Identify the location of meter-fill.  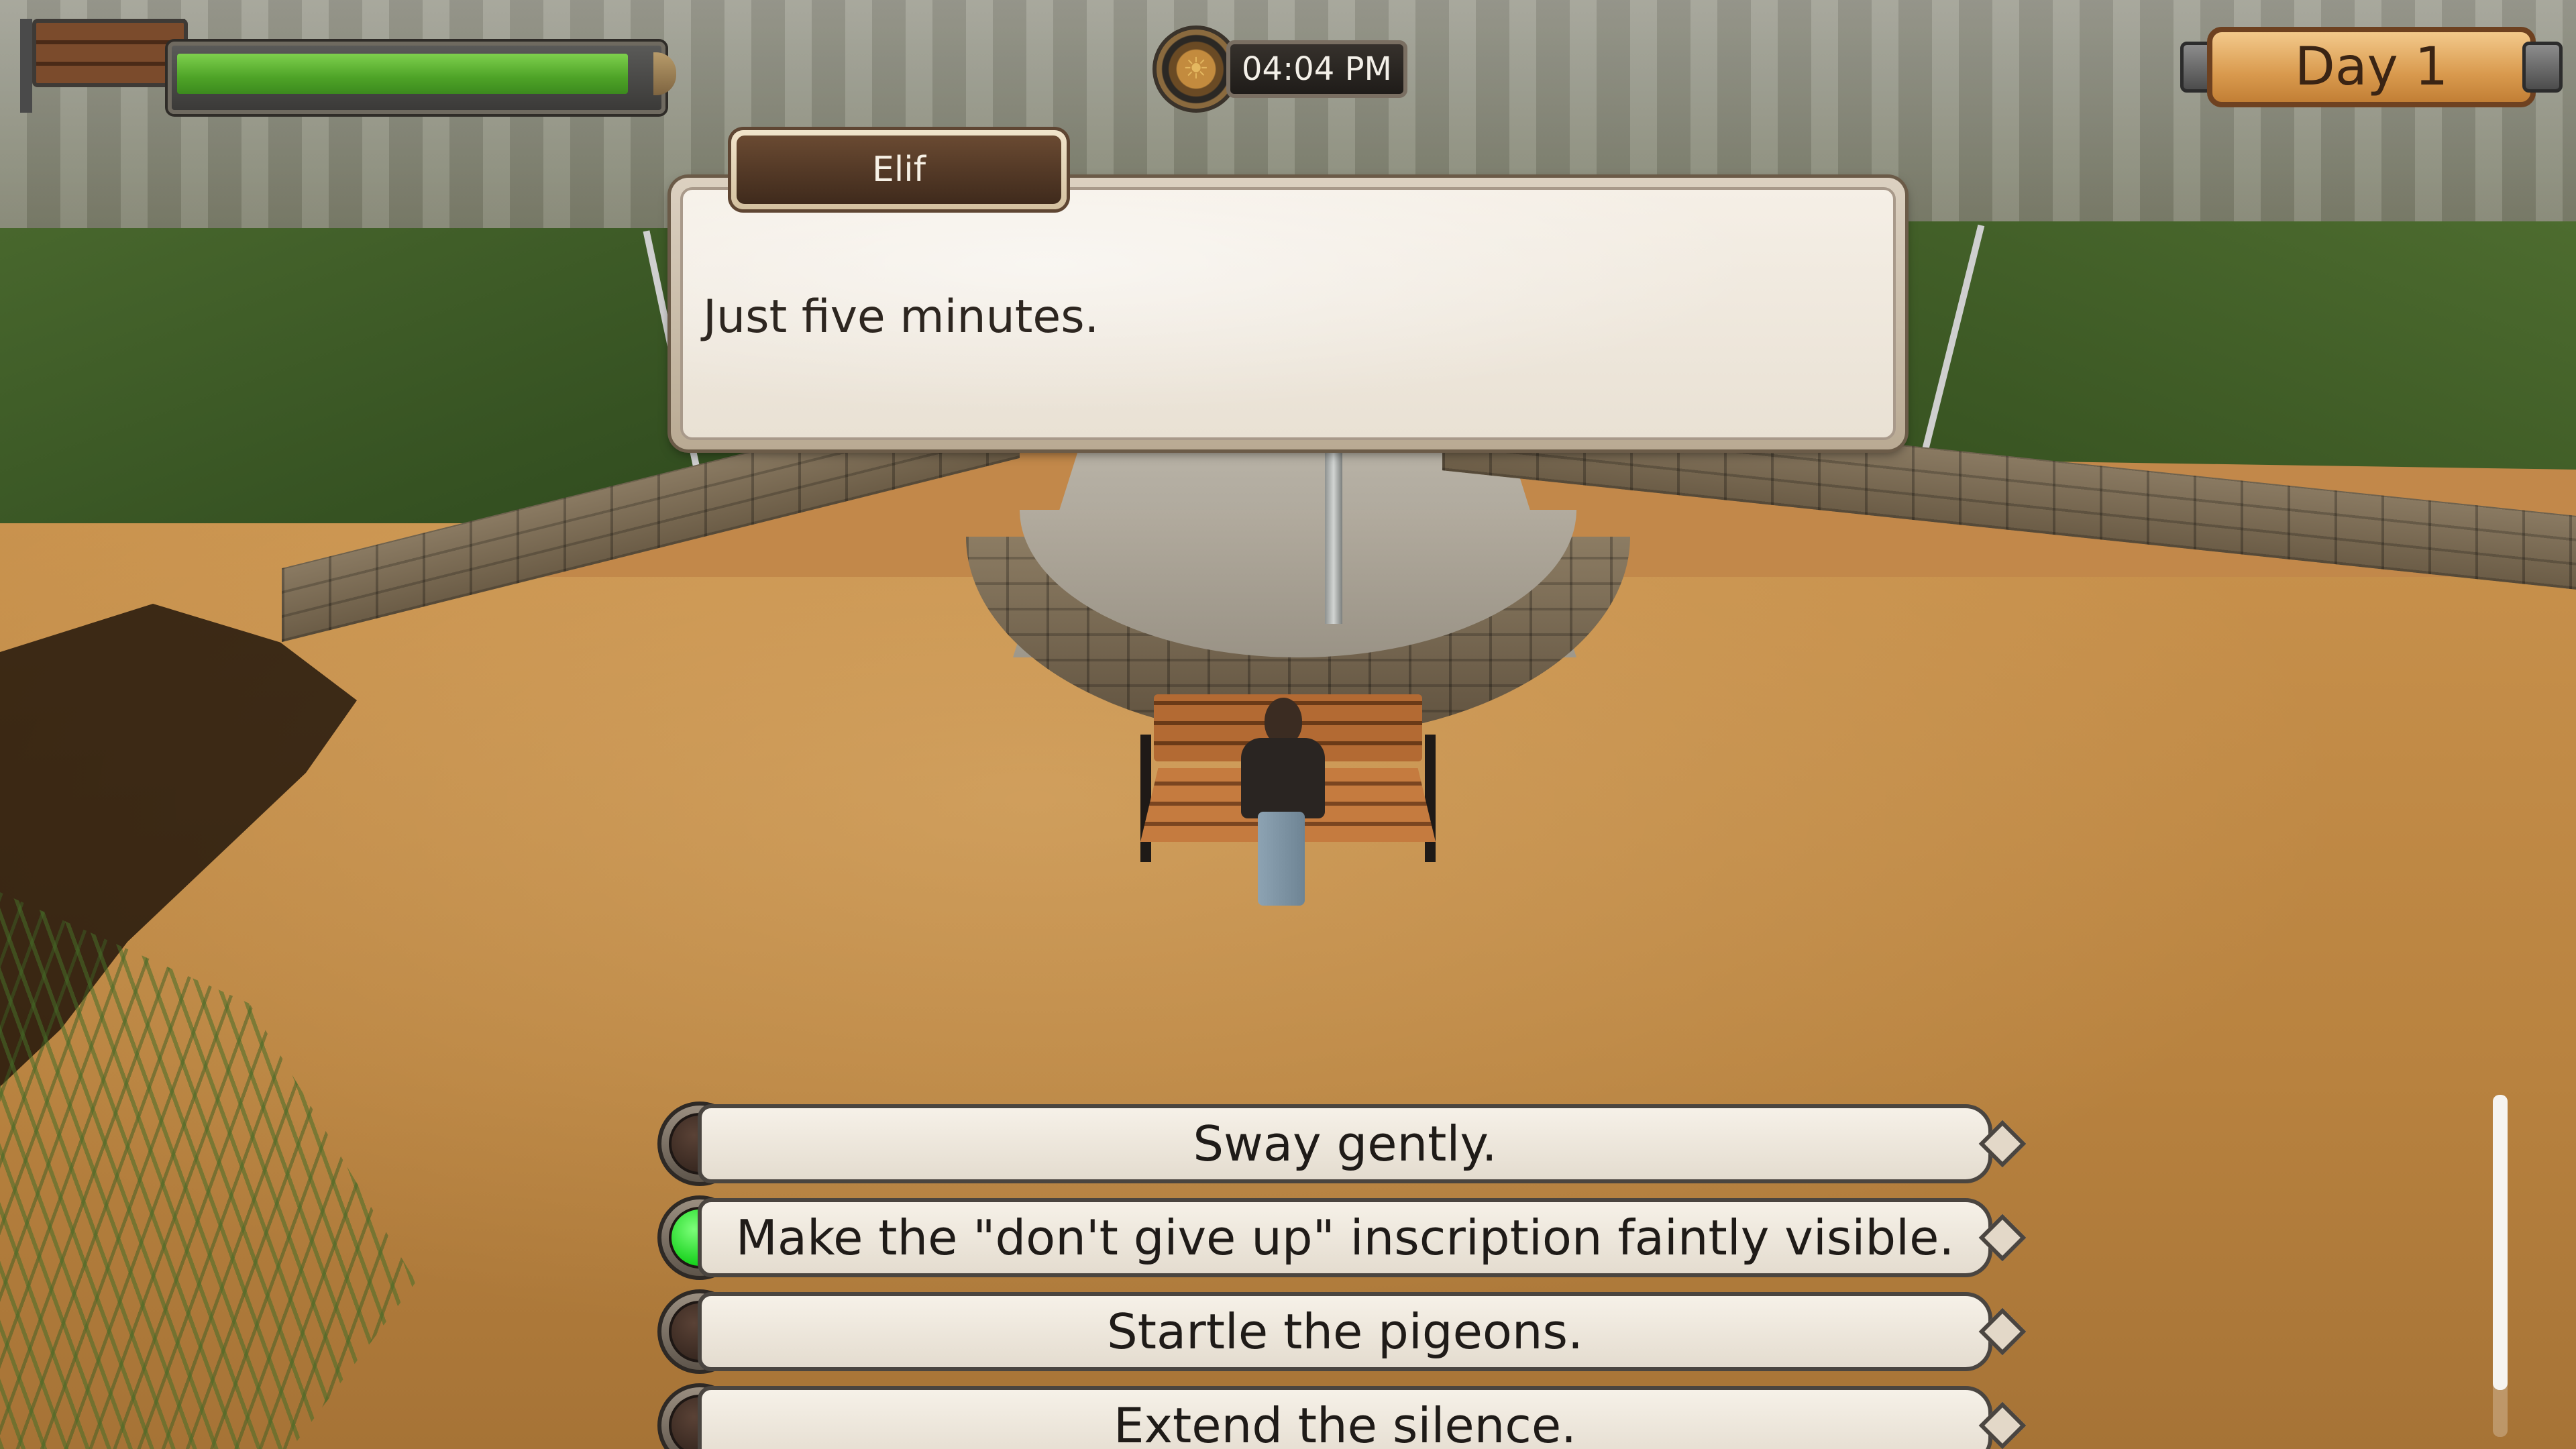
(402, 74).